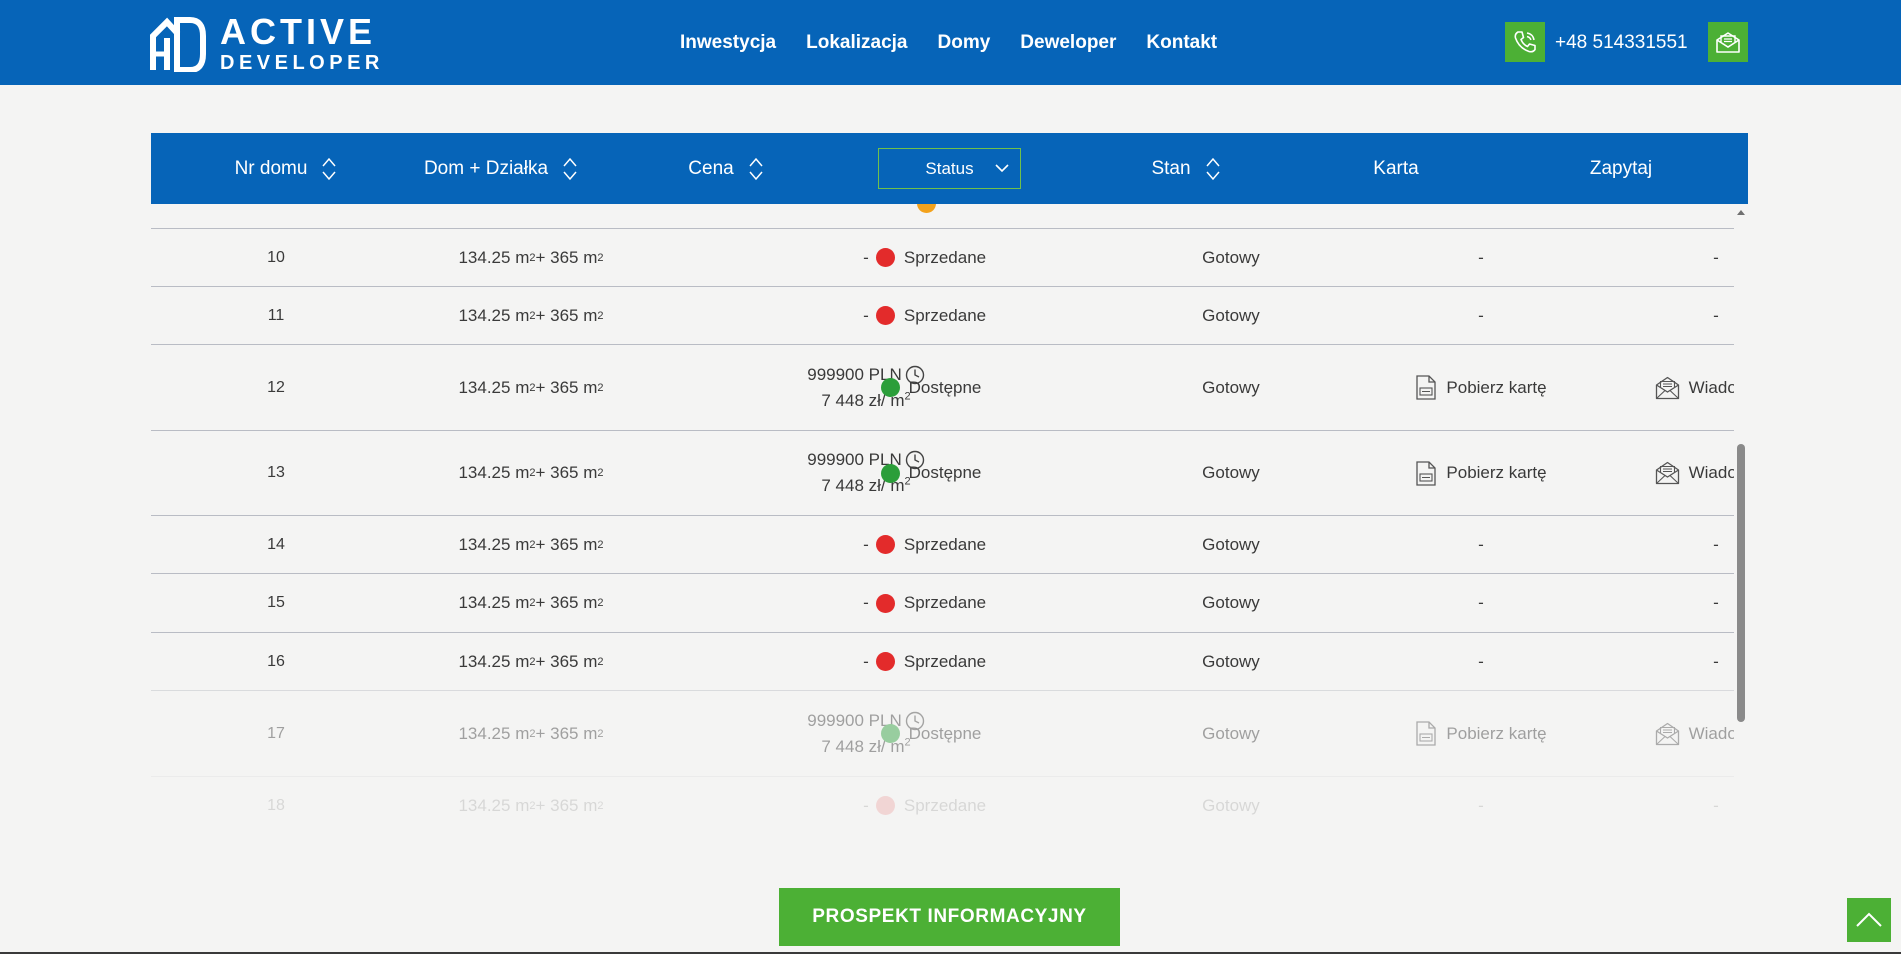 The image size is (1901, 954). I want to click on nav-inwestycja: Inwestycja, so click(728, 43).